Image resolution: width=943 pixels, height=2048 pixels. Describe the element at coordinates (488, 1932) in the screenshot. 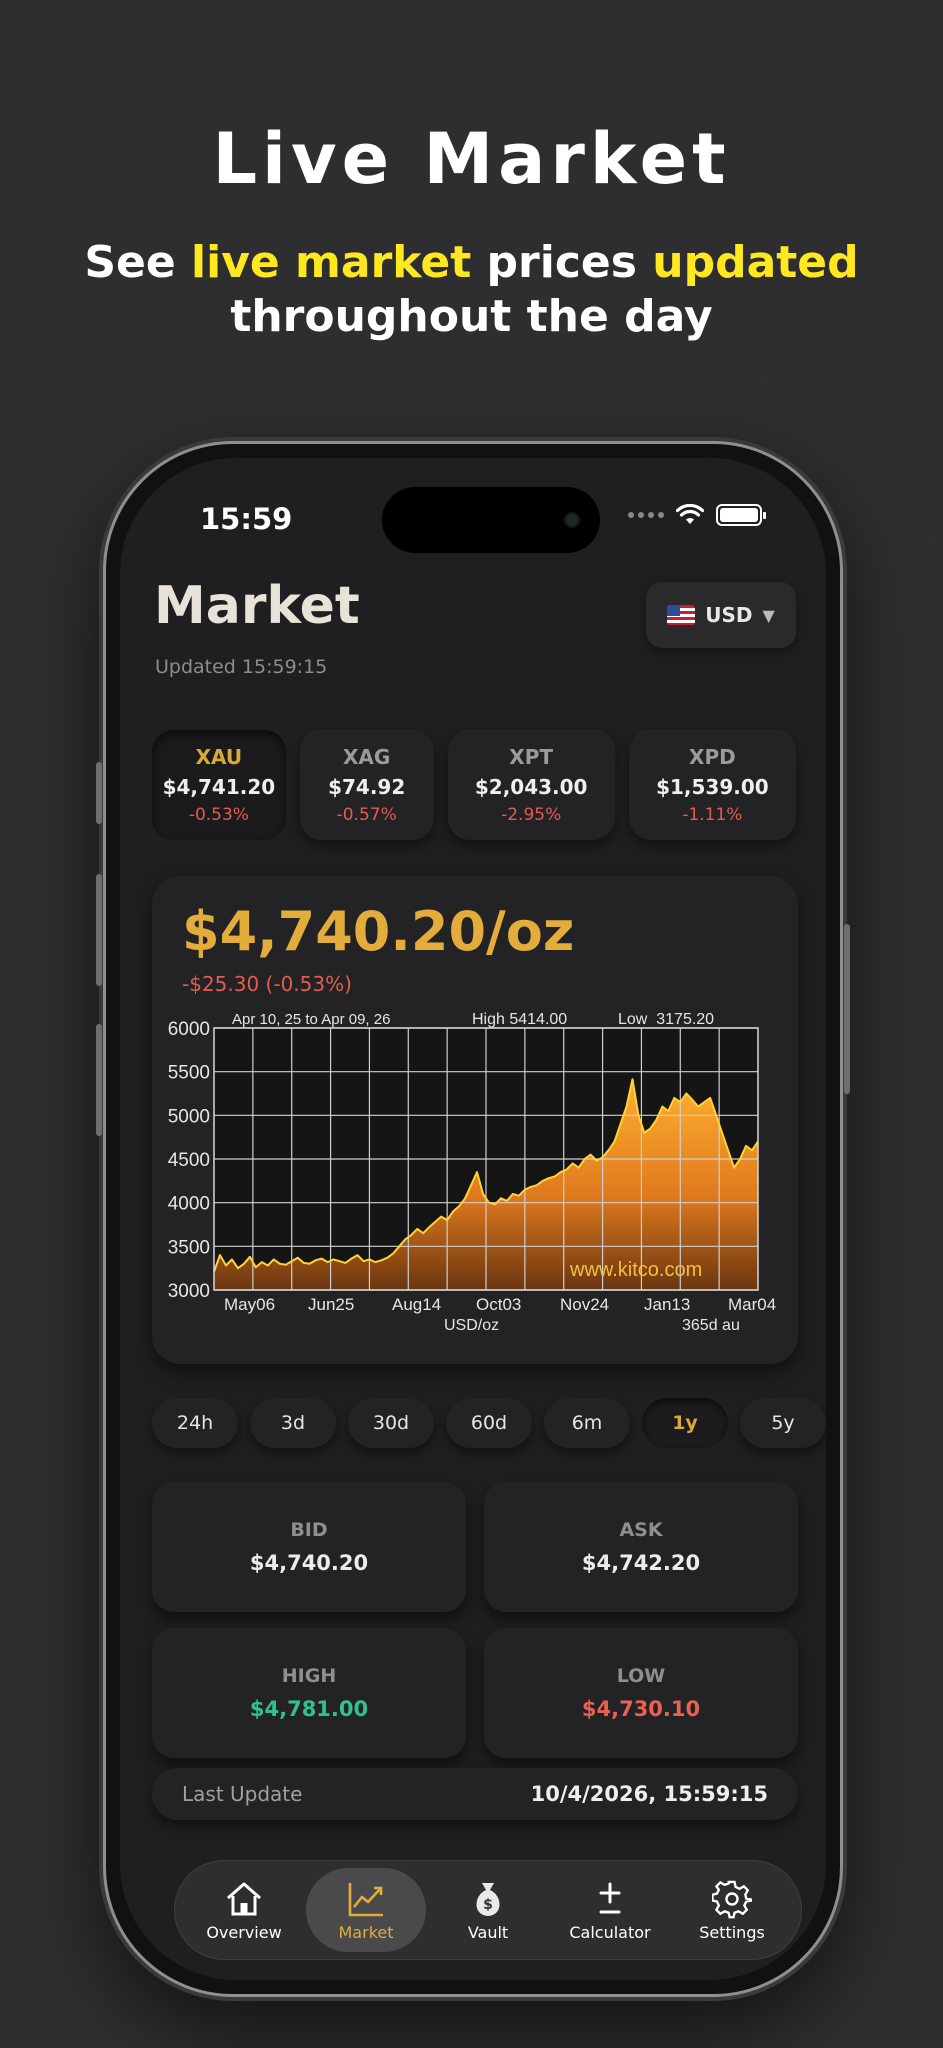

I see `tab-label: Vault` at that location.